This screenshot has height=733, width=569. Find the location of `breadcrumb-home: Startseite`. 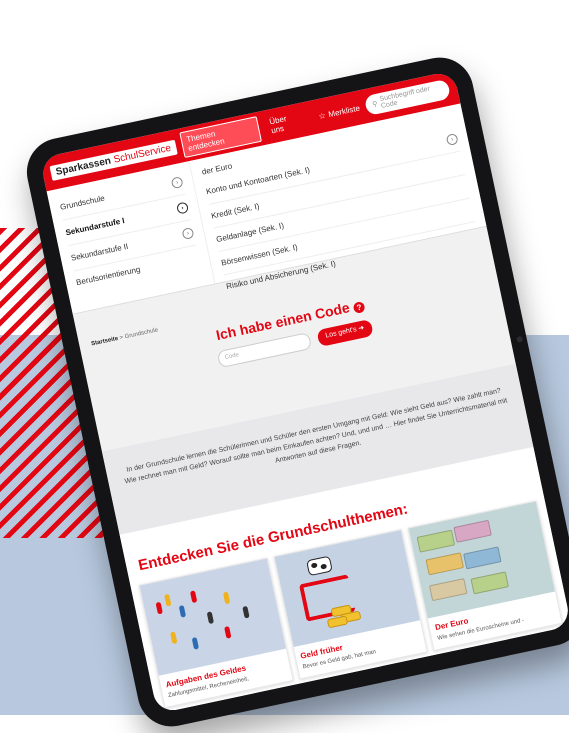

breadcrumb-home: Startseite is located at coordinates (105, 342).